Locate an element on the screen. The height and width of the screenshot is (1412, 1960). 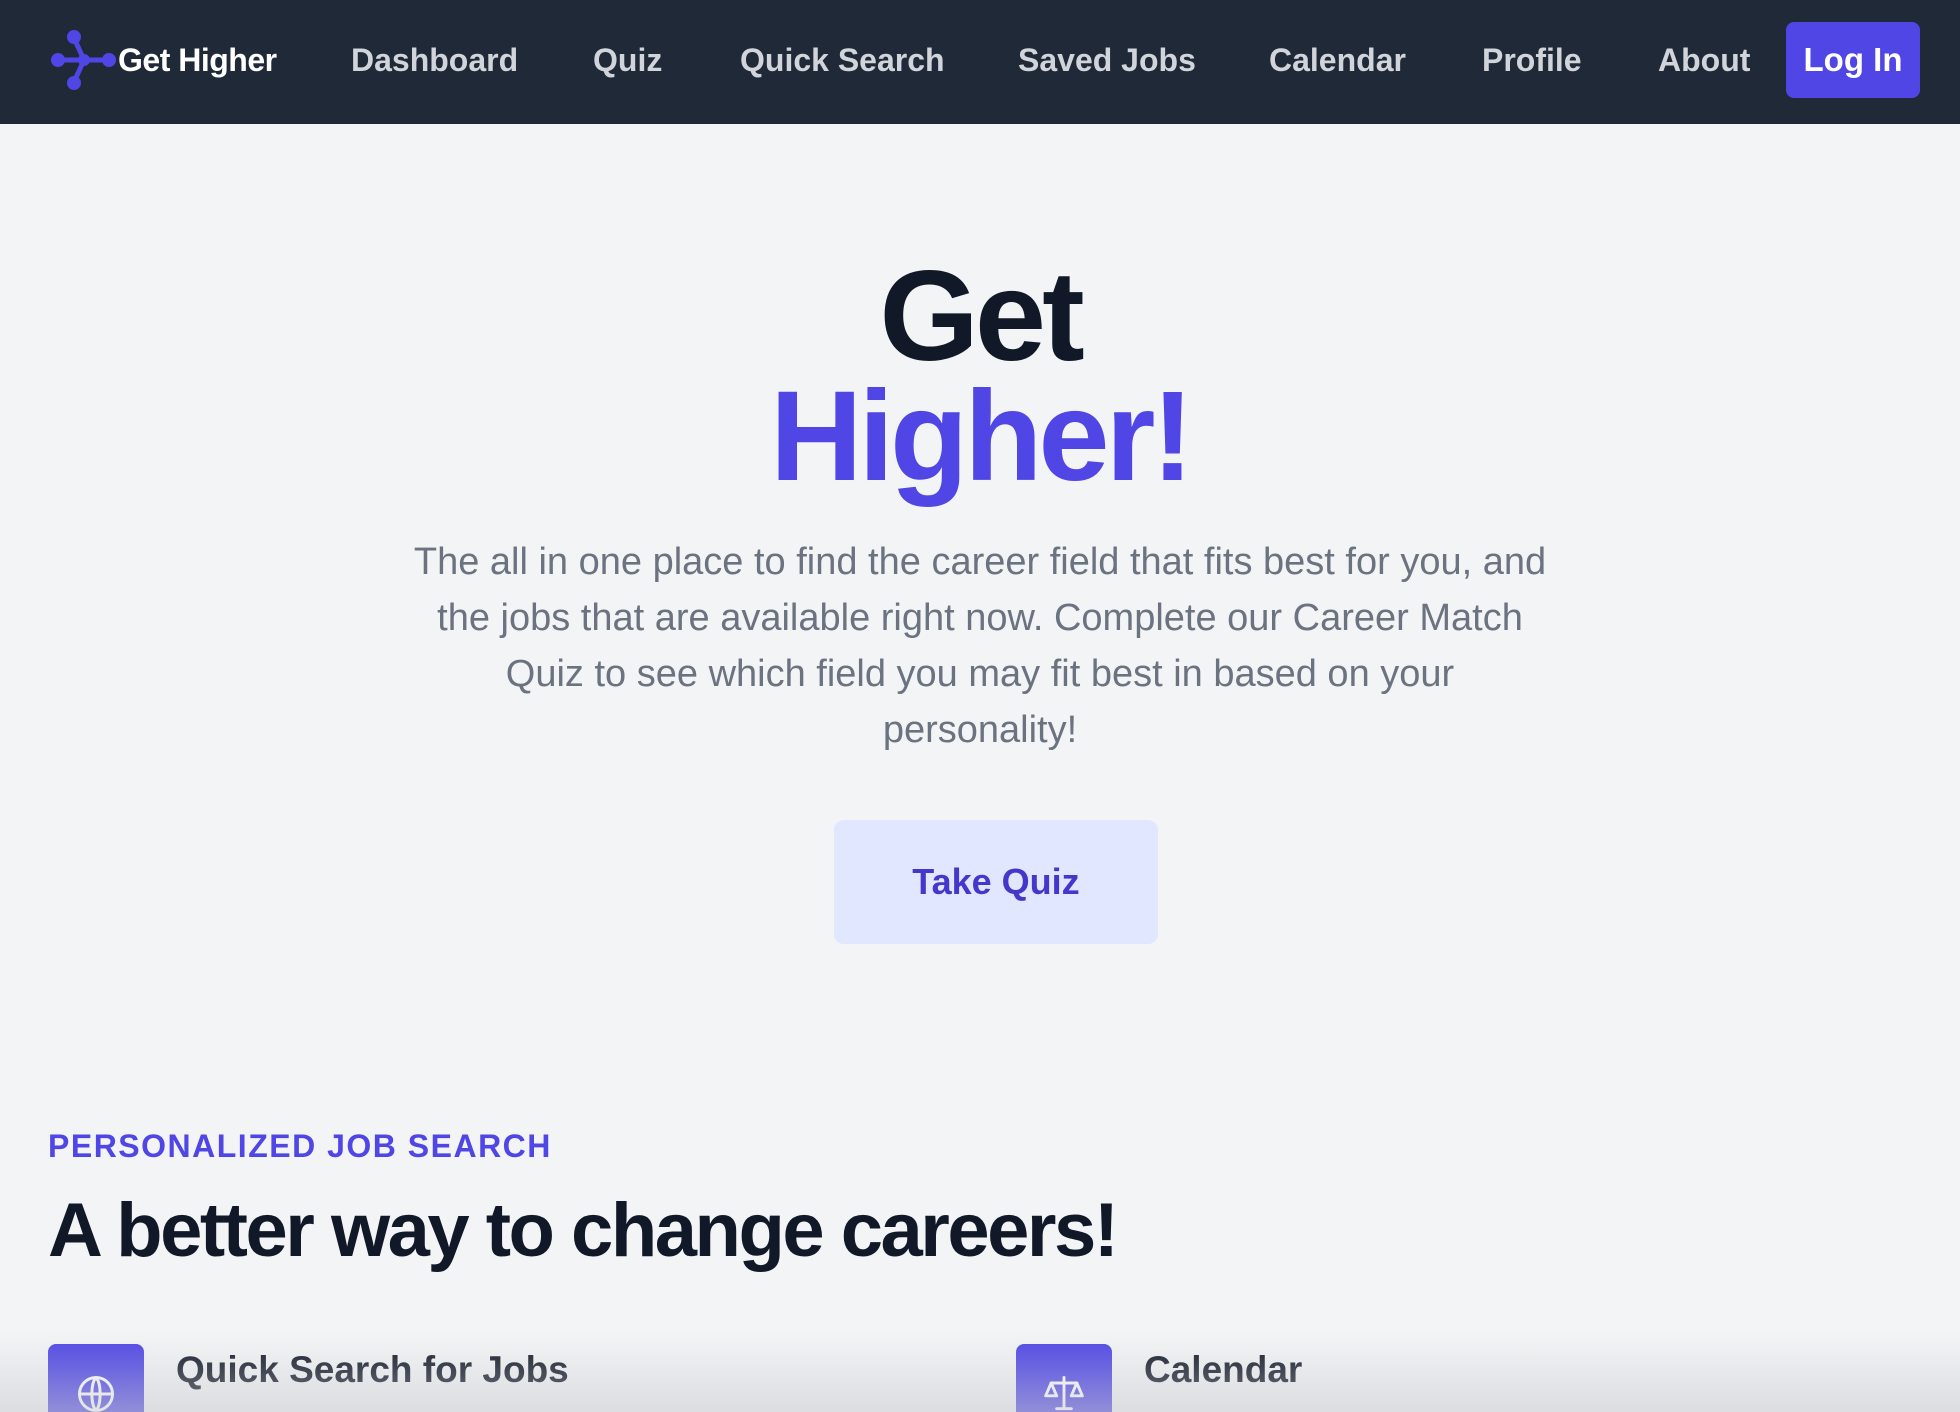
nav-link-profile: Profile is located at coordinates (1532, 60).